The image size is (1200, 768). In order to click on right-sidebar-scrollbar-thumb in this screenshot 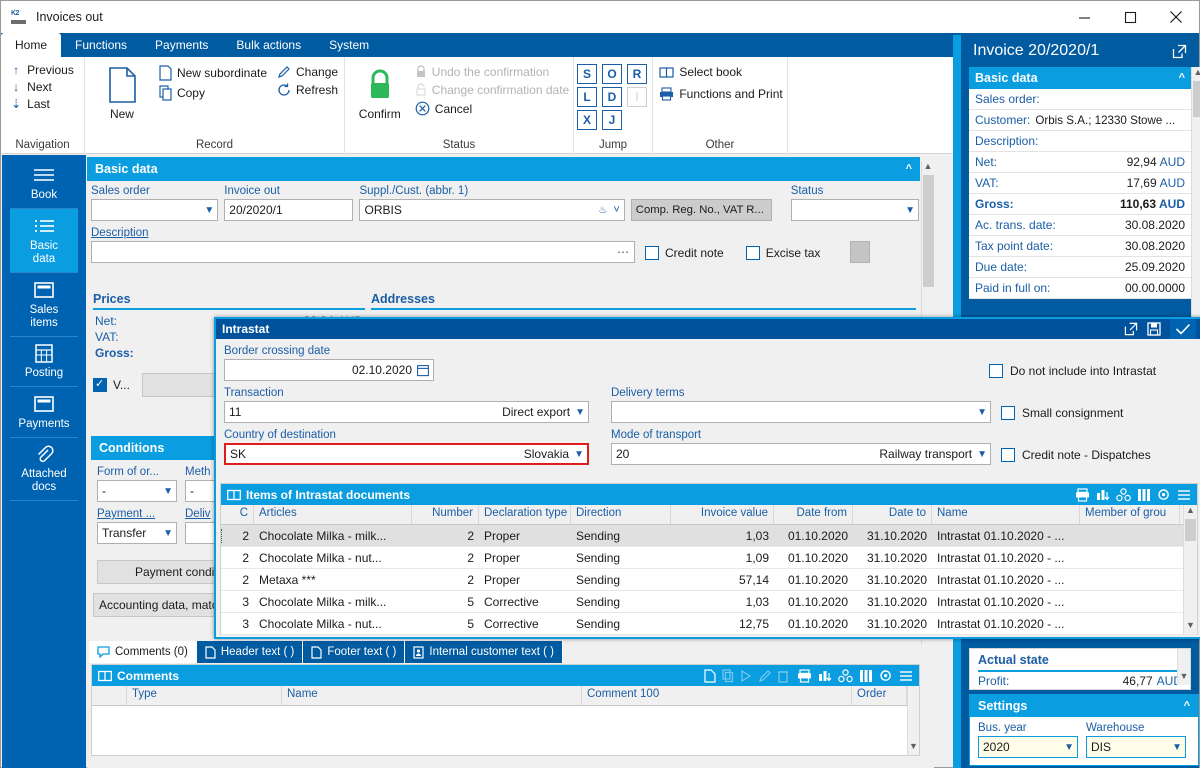, I will do `click(1196, 99)`.